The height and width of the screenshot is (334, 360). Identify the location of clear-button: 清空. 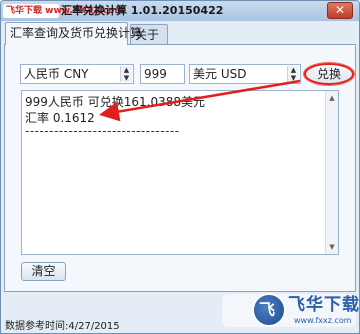
(43, 271).